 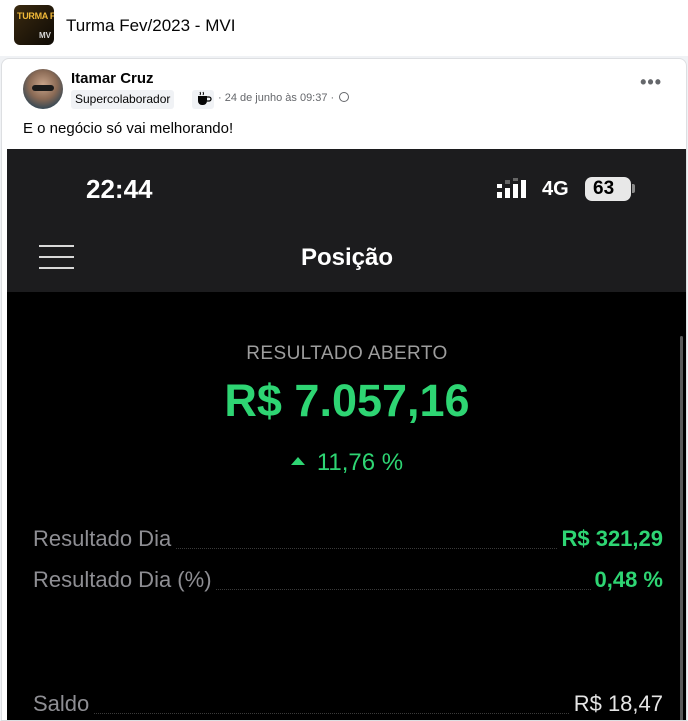 I want to click on status-time: 22:44, so click(x=119, y=189).